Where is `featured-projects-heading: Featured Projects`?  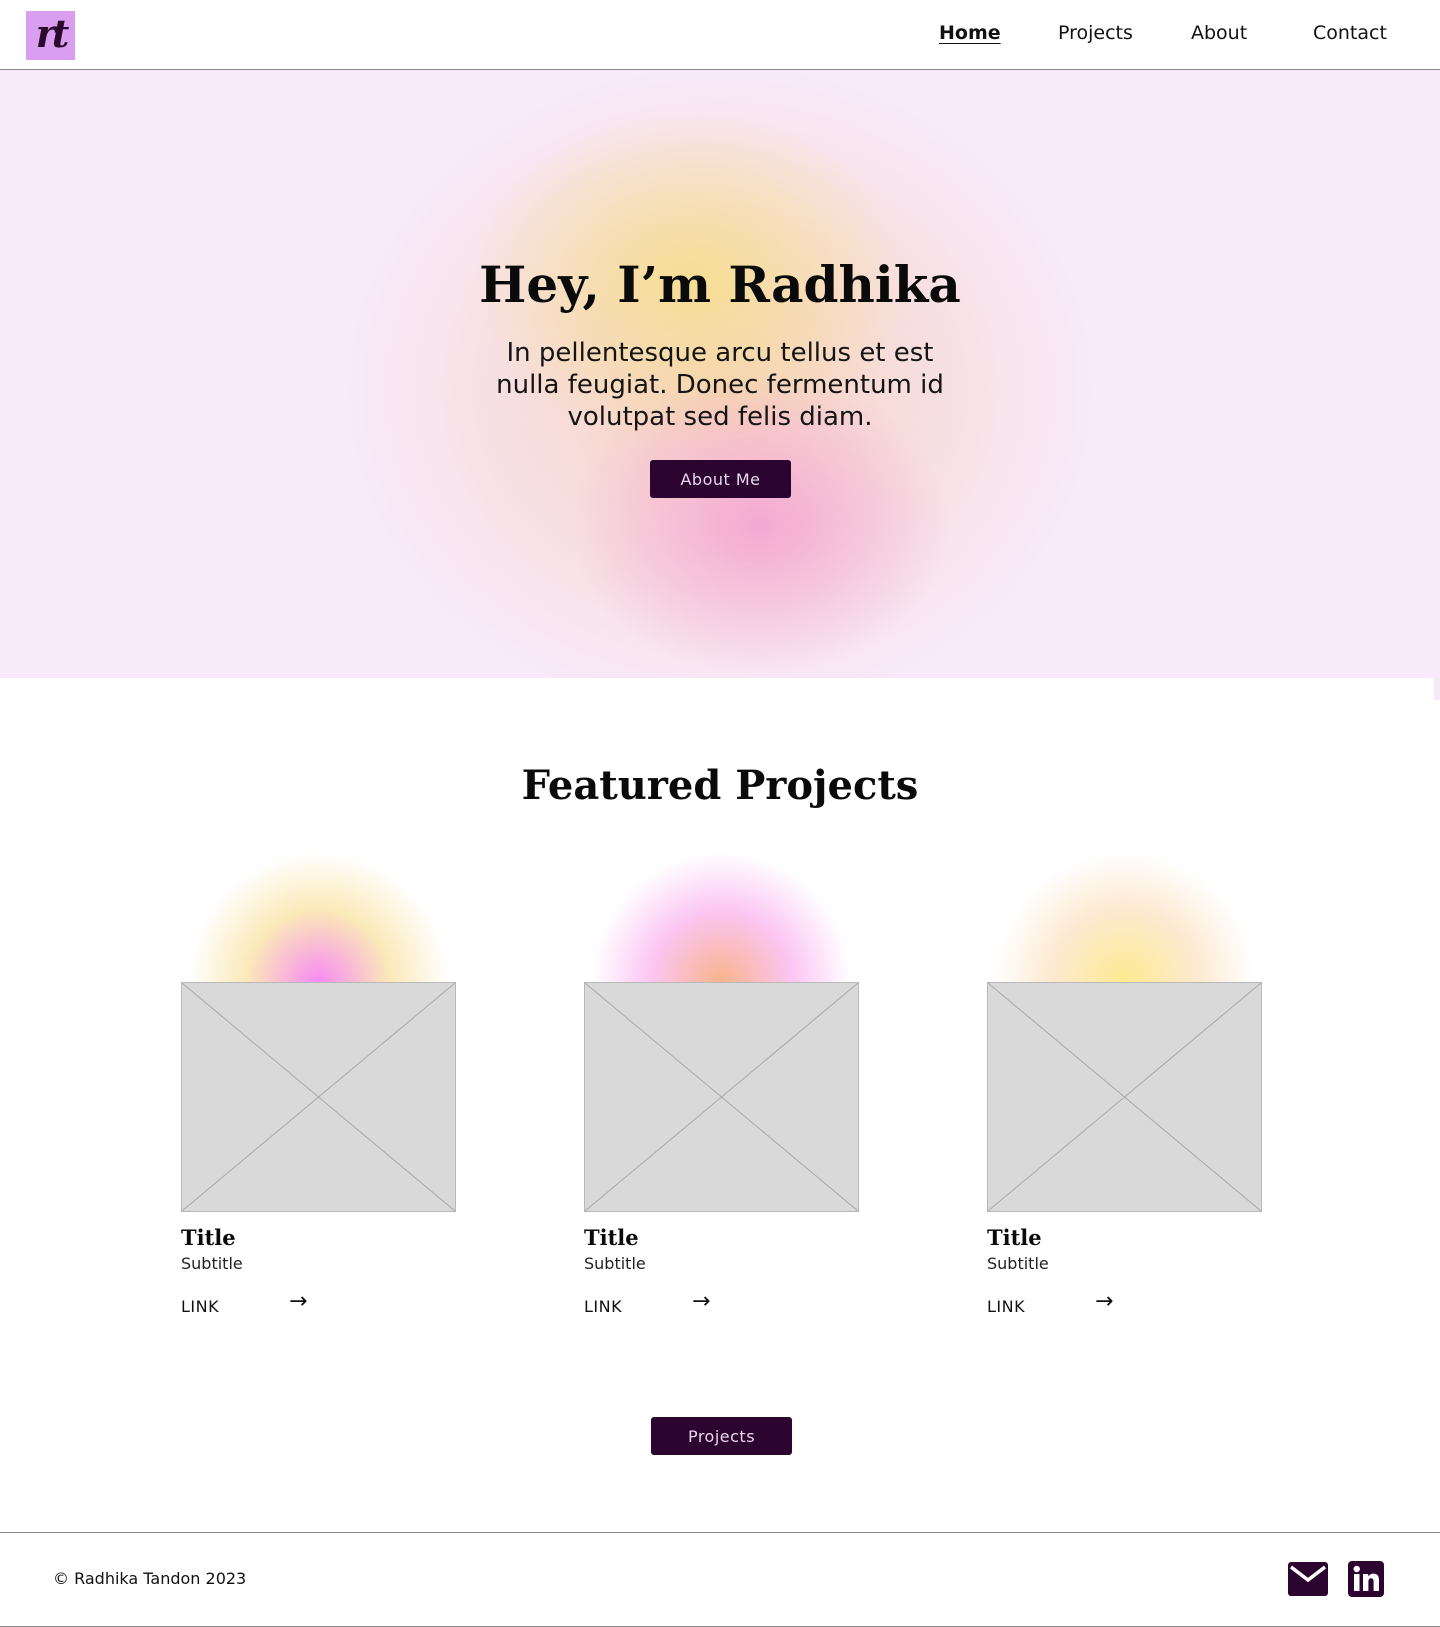 featured-projects-heading: Featured Projects is located at coordinates (720, 785).